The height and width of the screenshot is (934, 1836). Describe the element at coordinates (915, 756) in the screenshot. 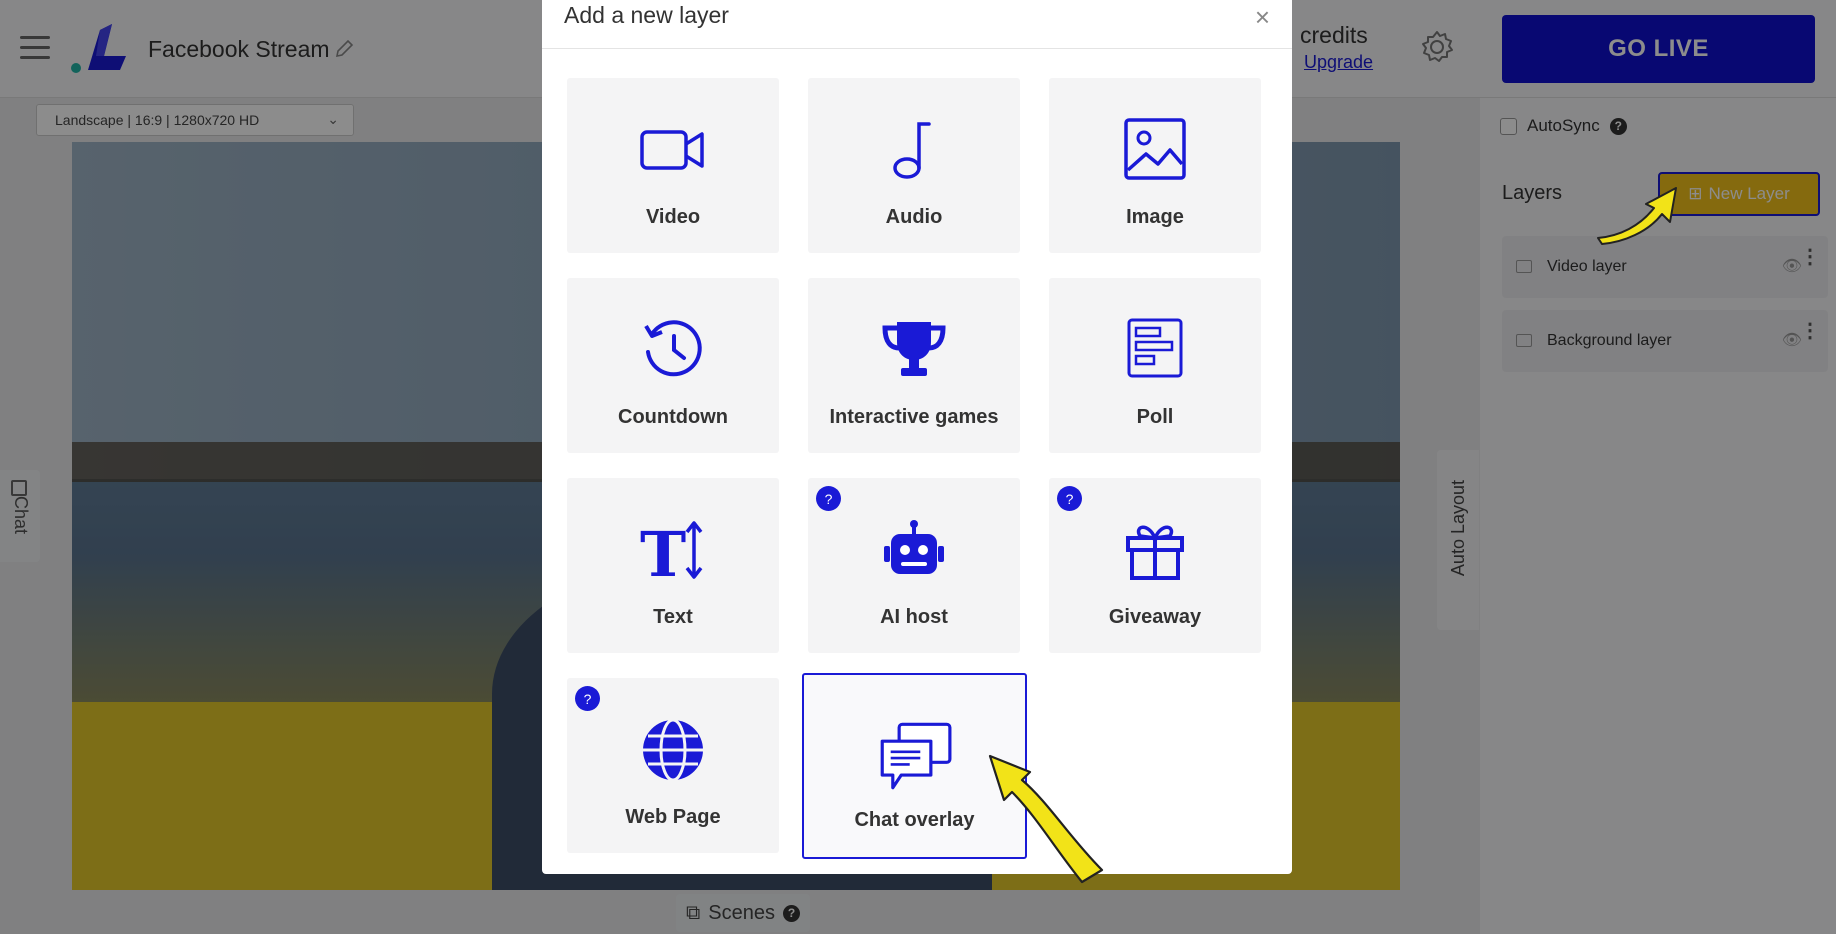

I see `chat-bubbles-icon` at that location.